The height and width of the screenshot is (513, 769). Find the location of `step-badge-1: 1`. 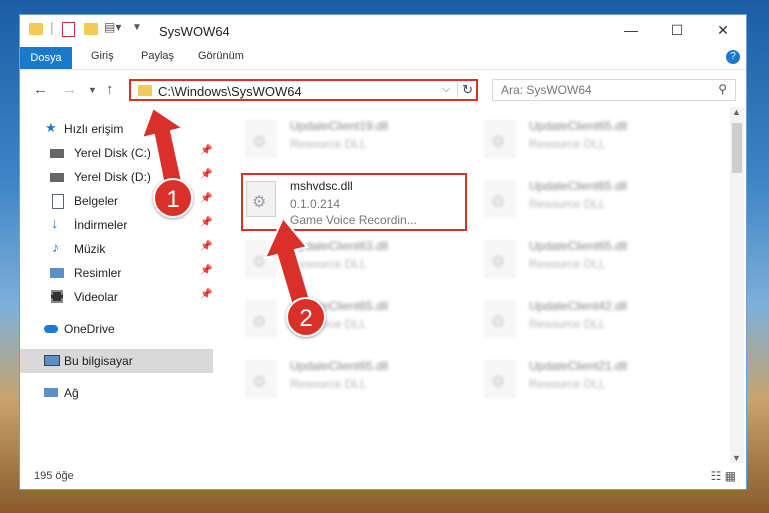

step-badge-1: 1 is located at coordinates (173, 198).